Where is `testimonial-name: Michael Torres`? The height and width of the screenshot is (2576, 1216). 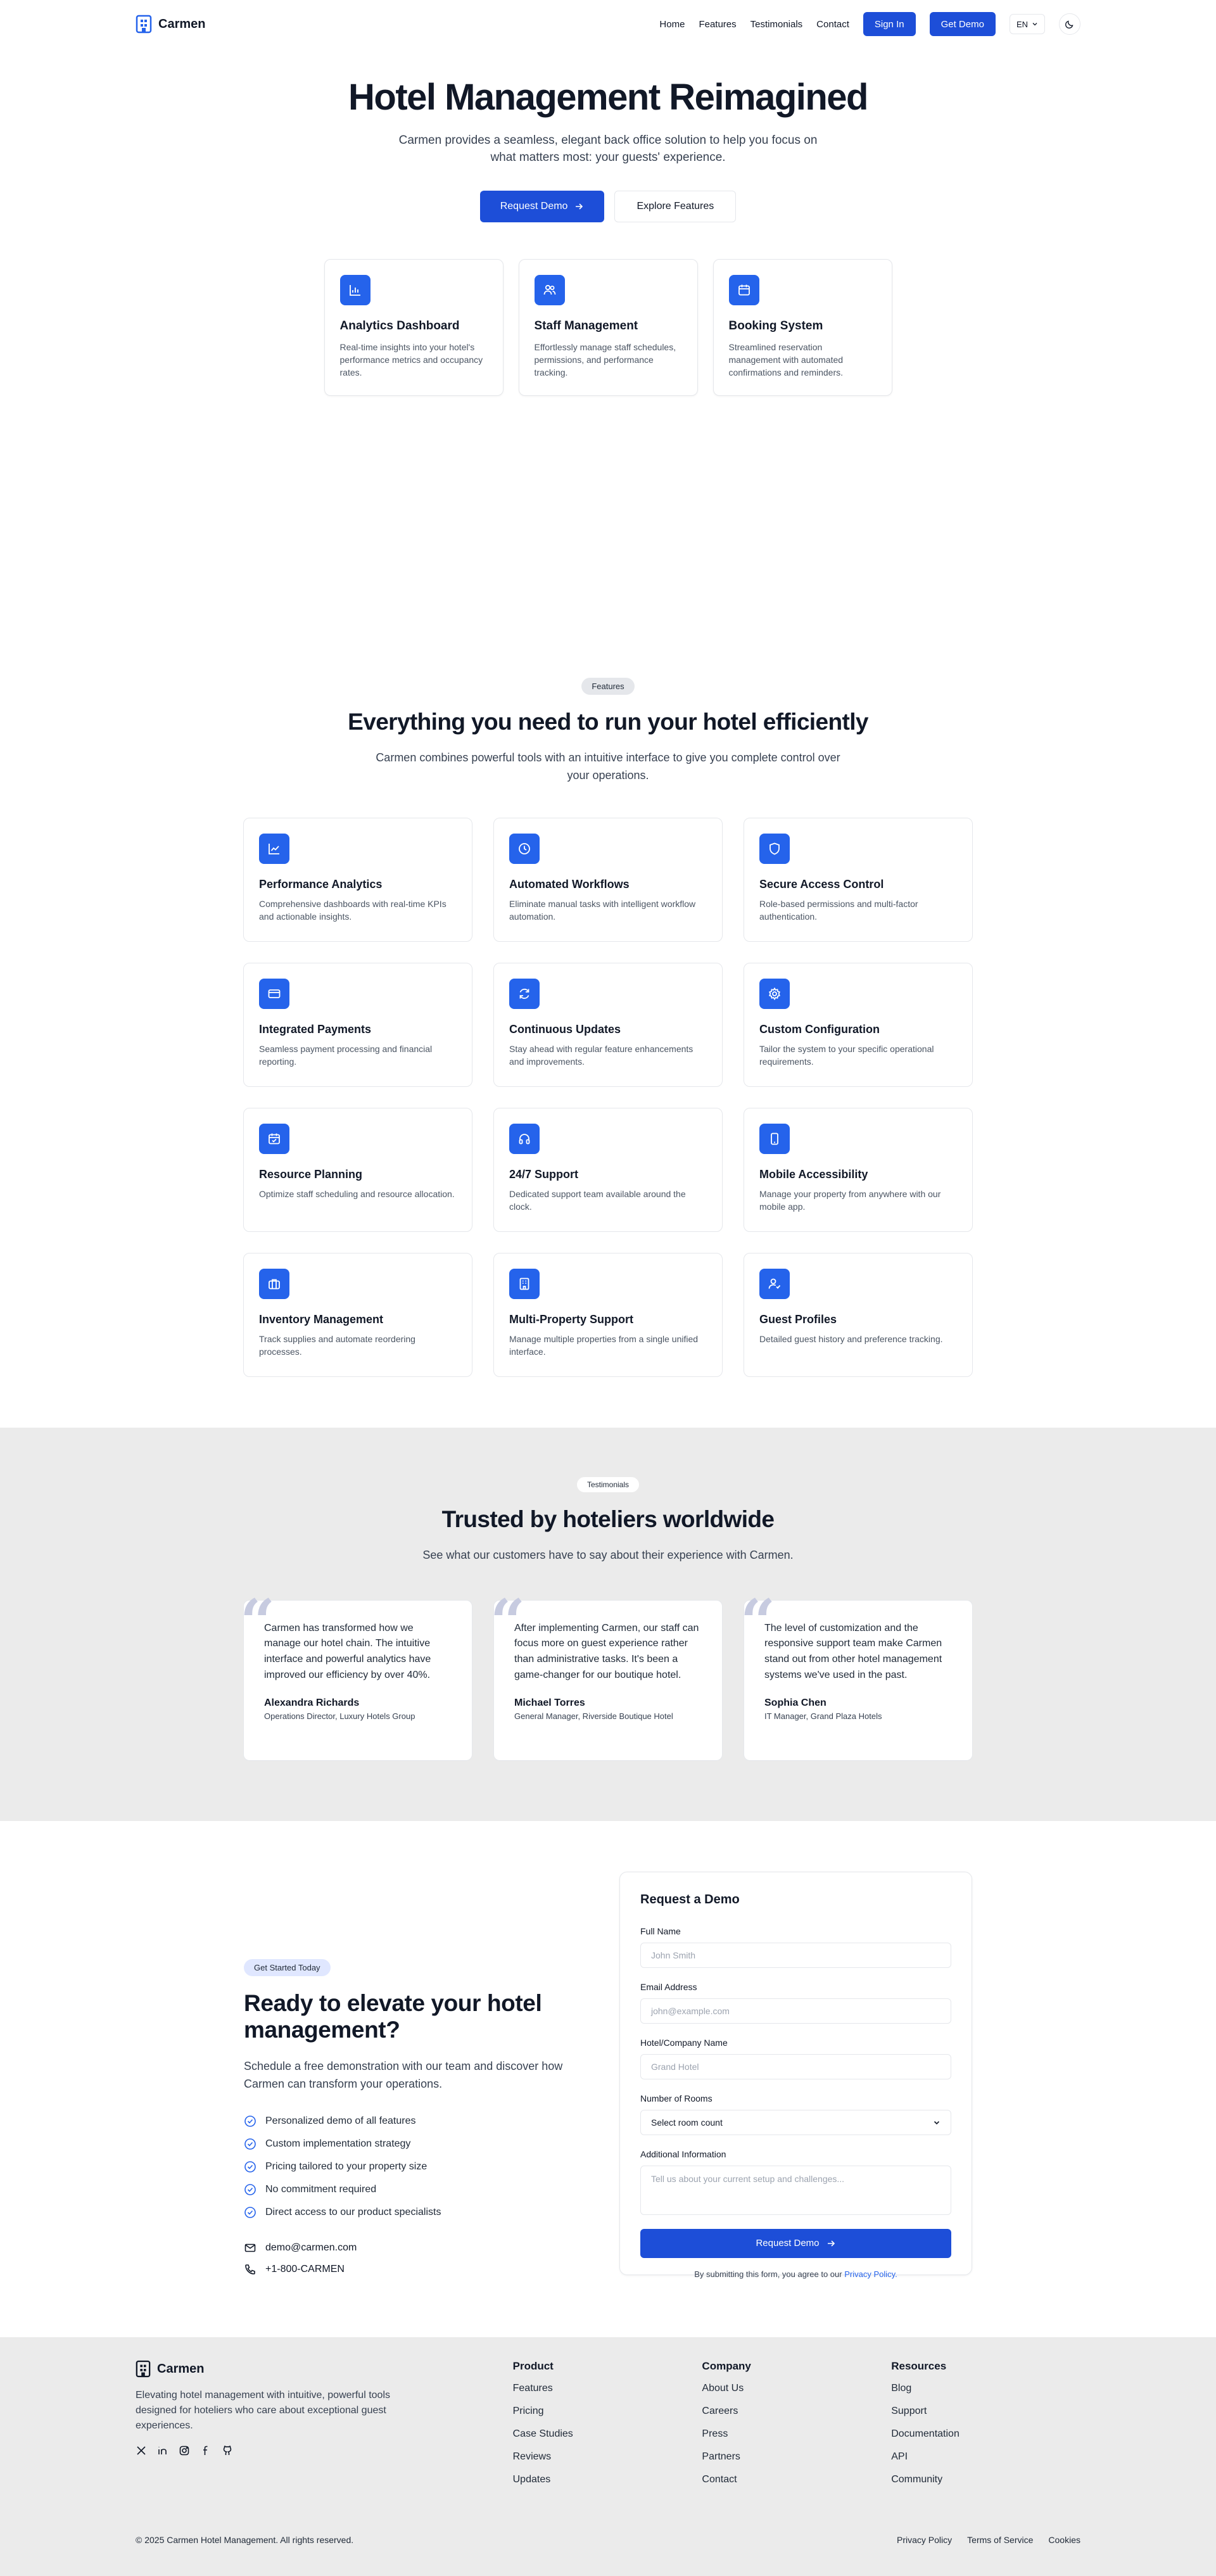
testimonial-name: Michael Torres is located at coordinates (549, 1702).